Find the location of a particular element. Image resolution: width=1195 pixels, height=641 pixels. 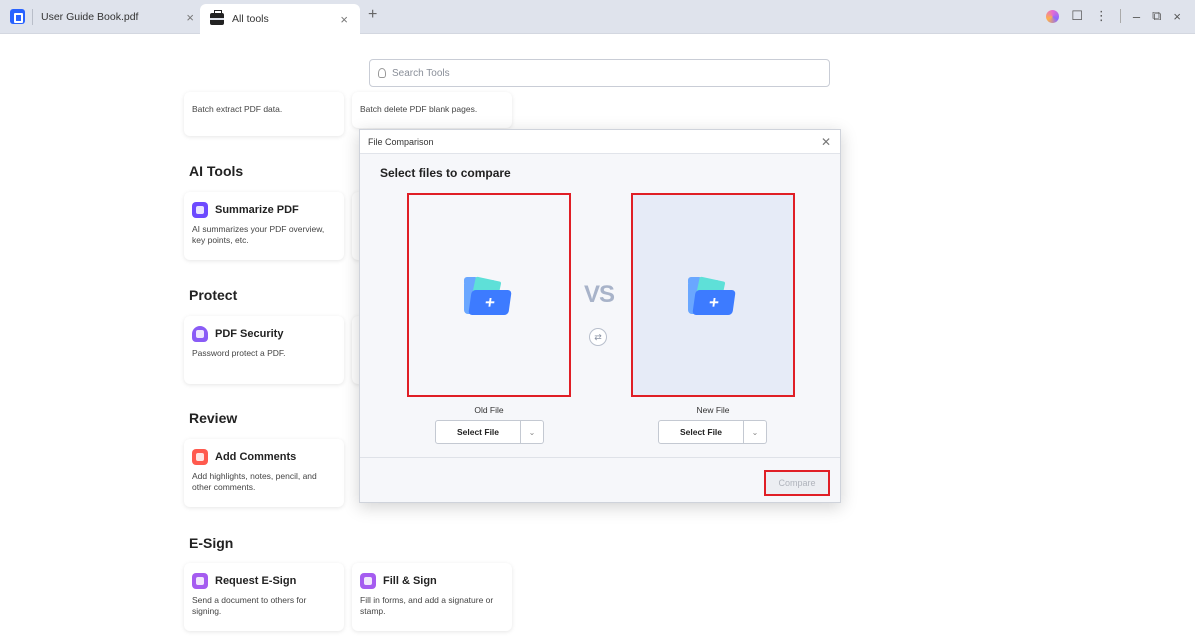

search-placeholder: Search Tools is located at coordinates (421, 73).